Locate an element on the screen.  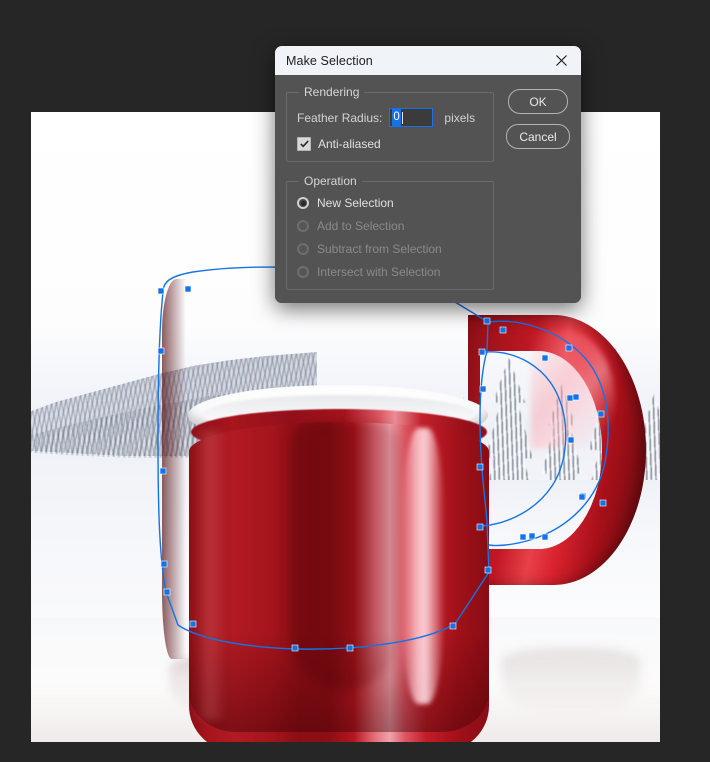
close-icon is located at coordinates (561, 60).